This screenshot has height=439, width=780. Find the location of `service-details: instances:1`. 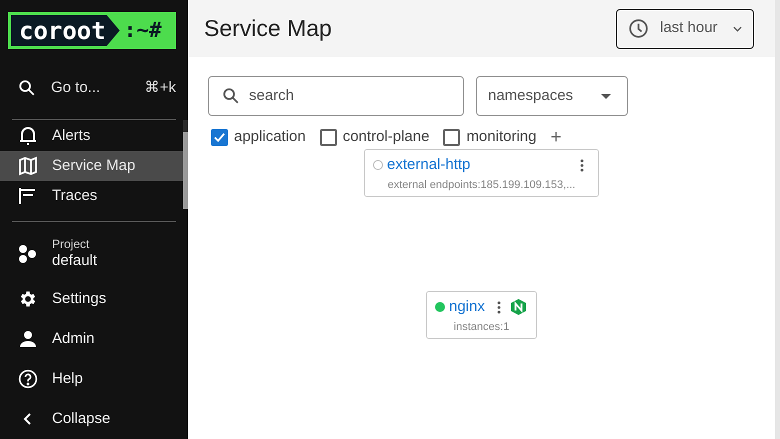

service-details: instances:1 is located at coordinates (482, 327).